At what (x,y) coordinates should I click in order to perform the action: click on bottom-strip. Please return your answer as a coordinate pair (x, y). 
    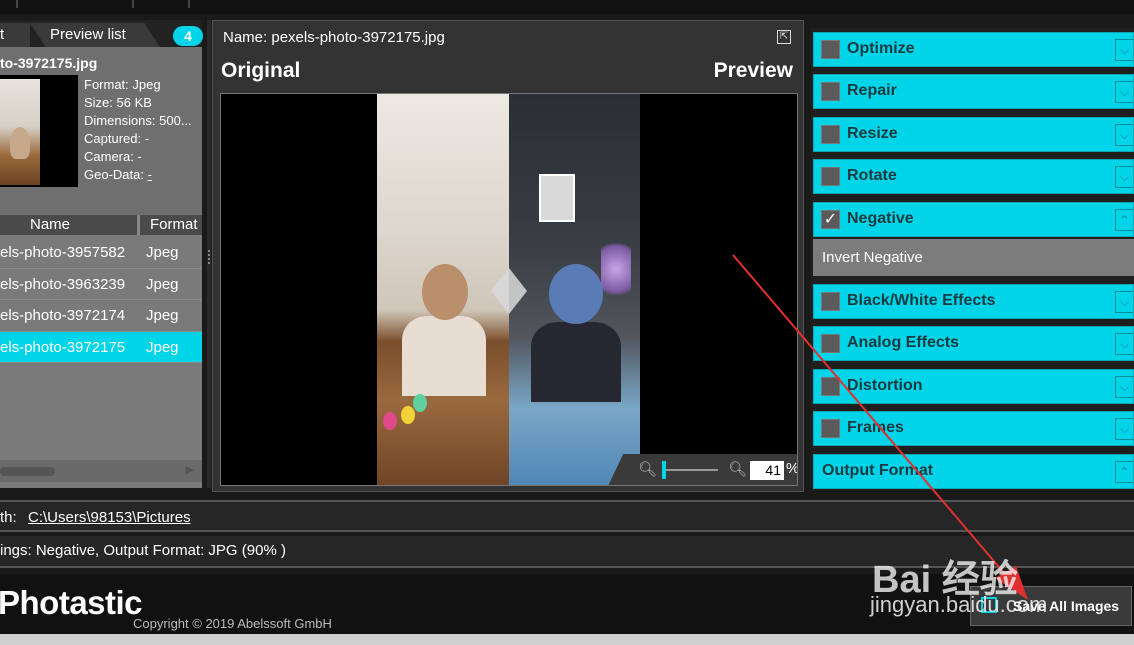
    Looking at the image, I should click on (567, 639).